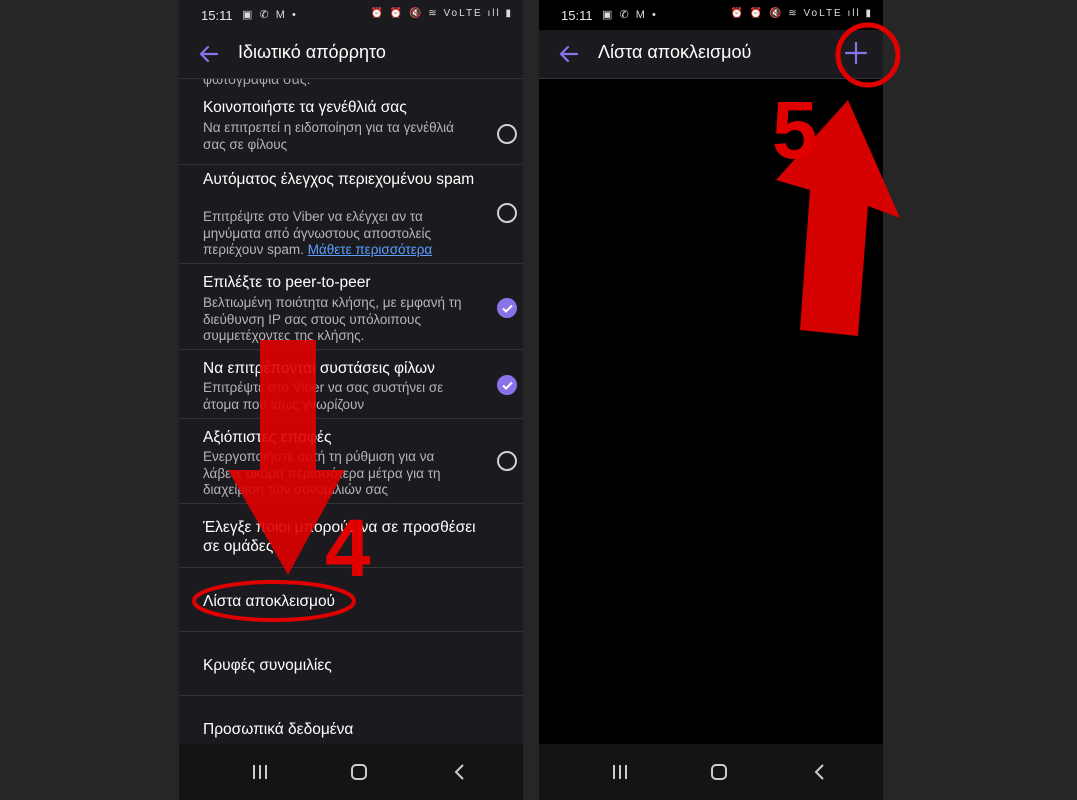  I want to click on checkbox-friend-suggestions, so click(507, 385).